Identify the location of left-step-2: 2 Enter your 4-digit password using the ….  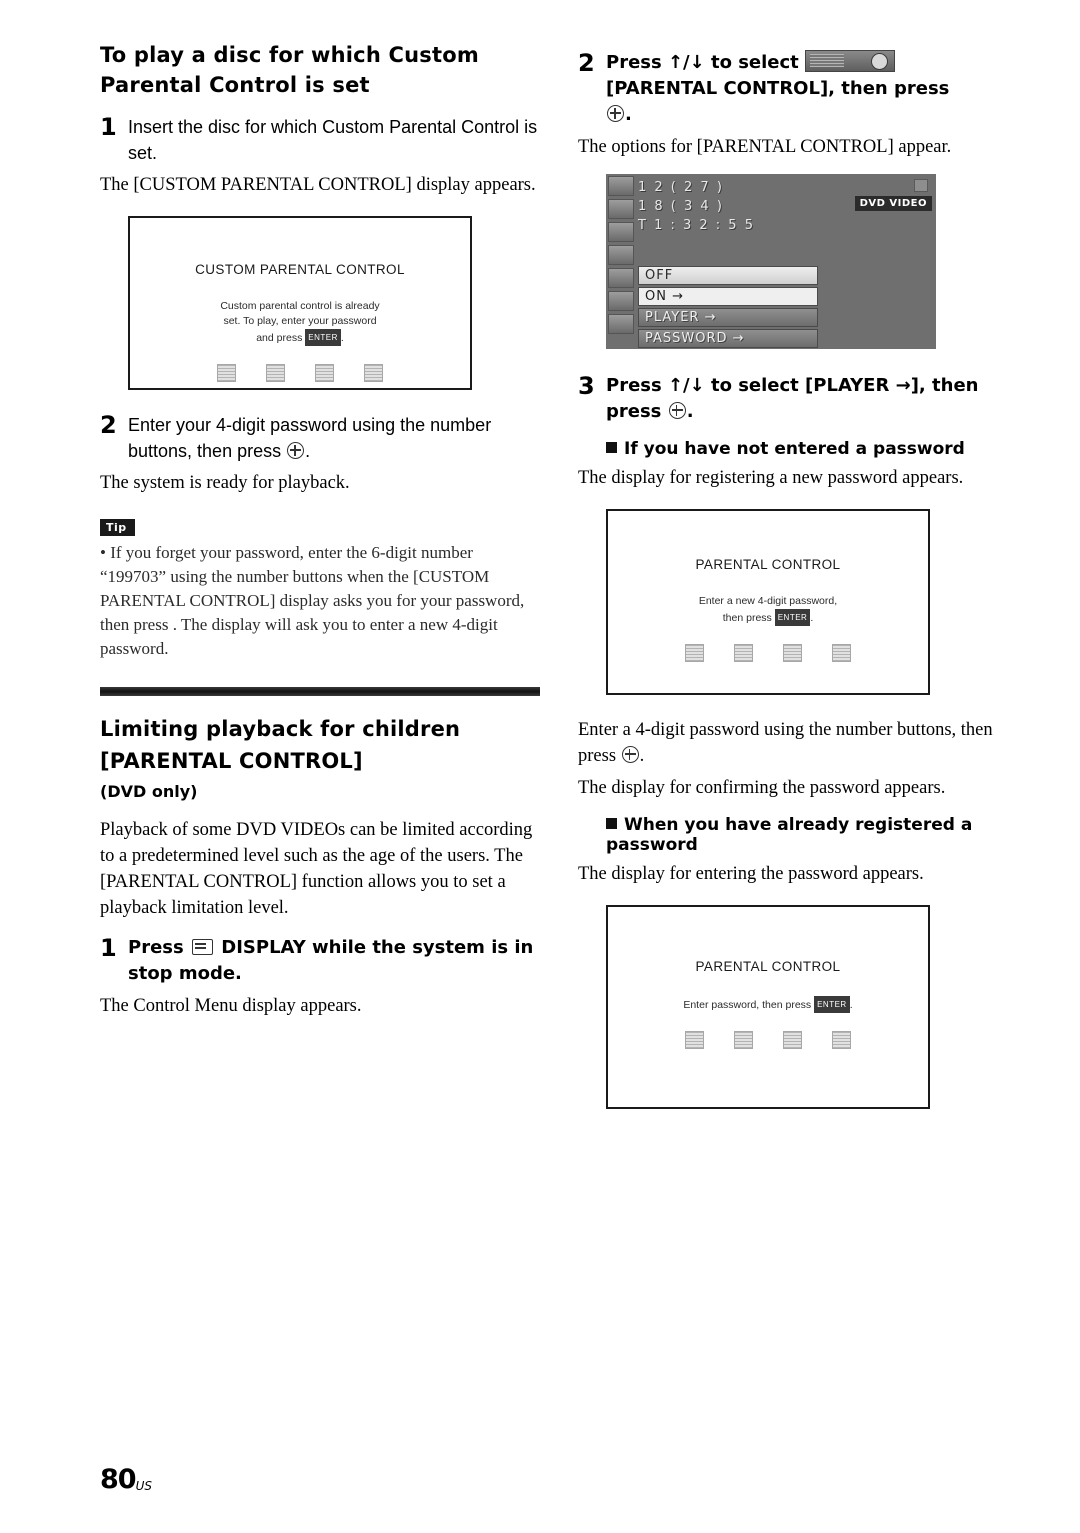
(320, 438).